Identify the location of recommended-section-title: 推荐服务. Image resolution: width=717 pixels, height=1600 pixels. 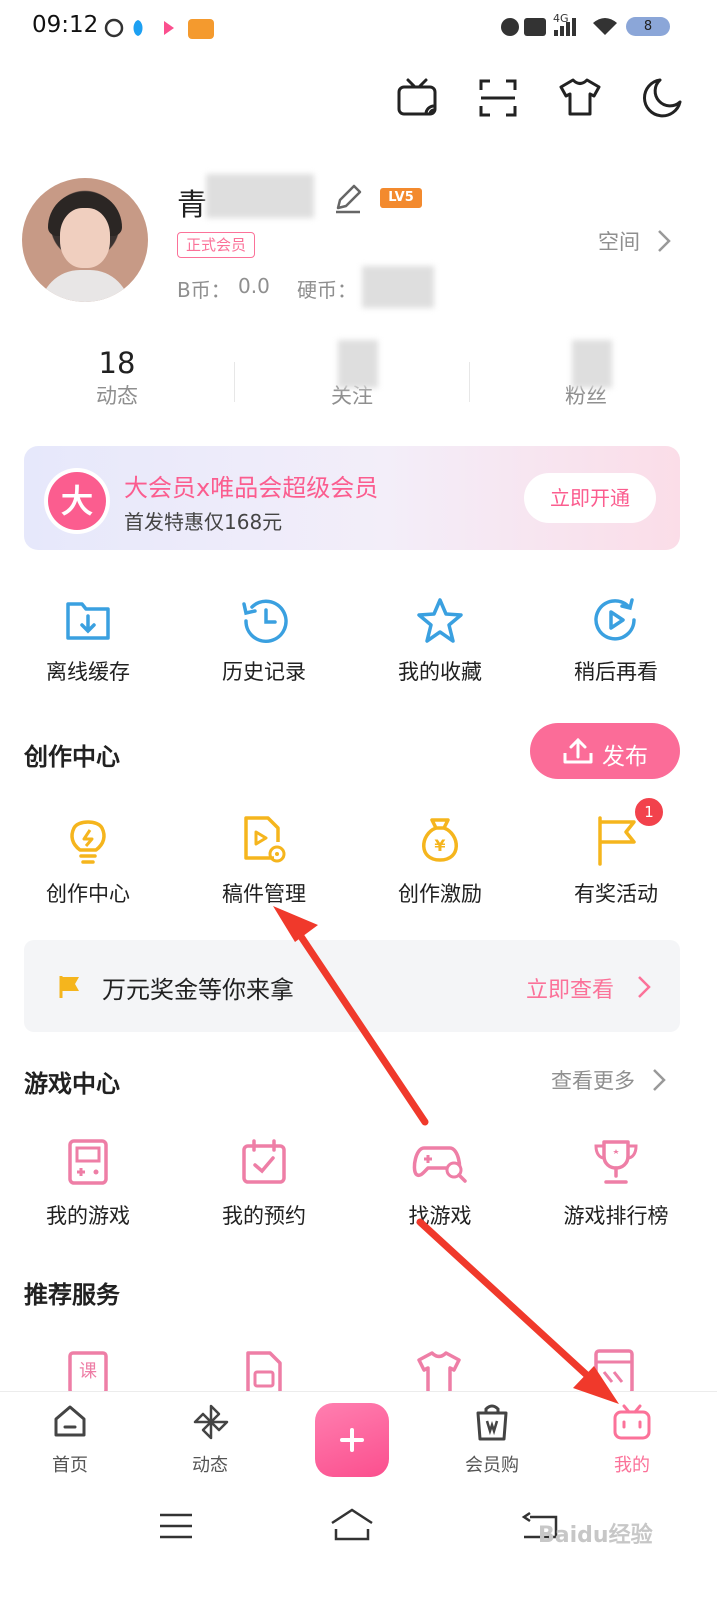
(72, 1295).